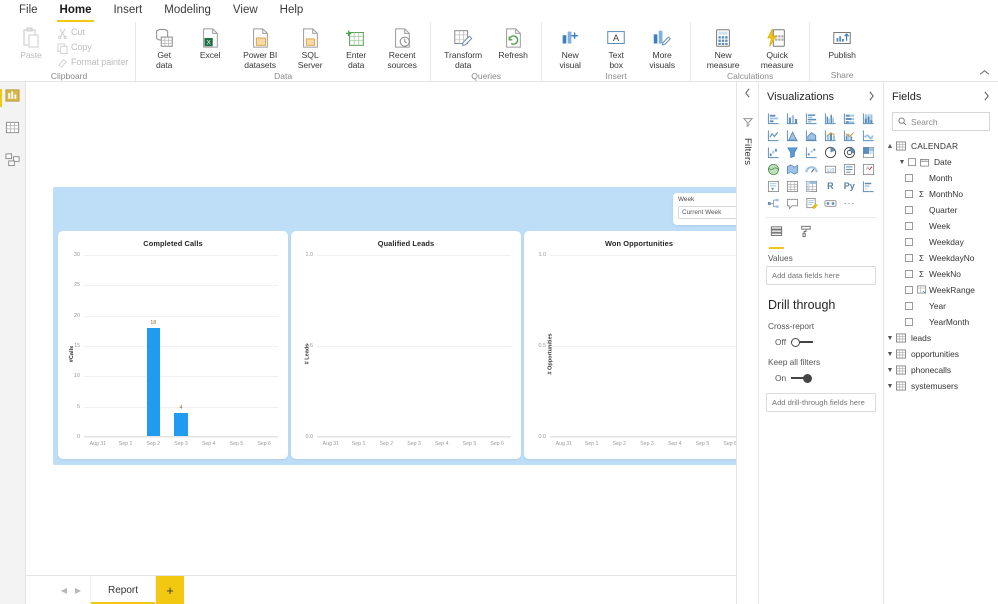 The width and height of the screenshot is (998, 604). Describe the element at coordinates (941, 290) in the screenshot. I see `fields-item-weekrange: WeekRange` at that location.